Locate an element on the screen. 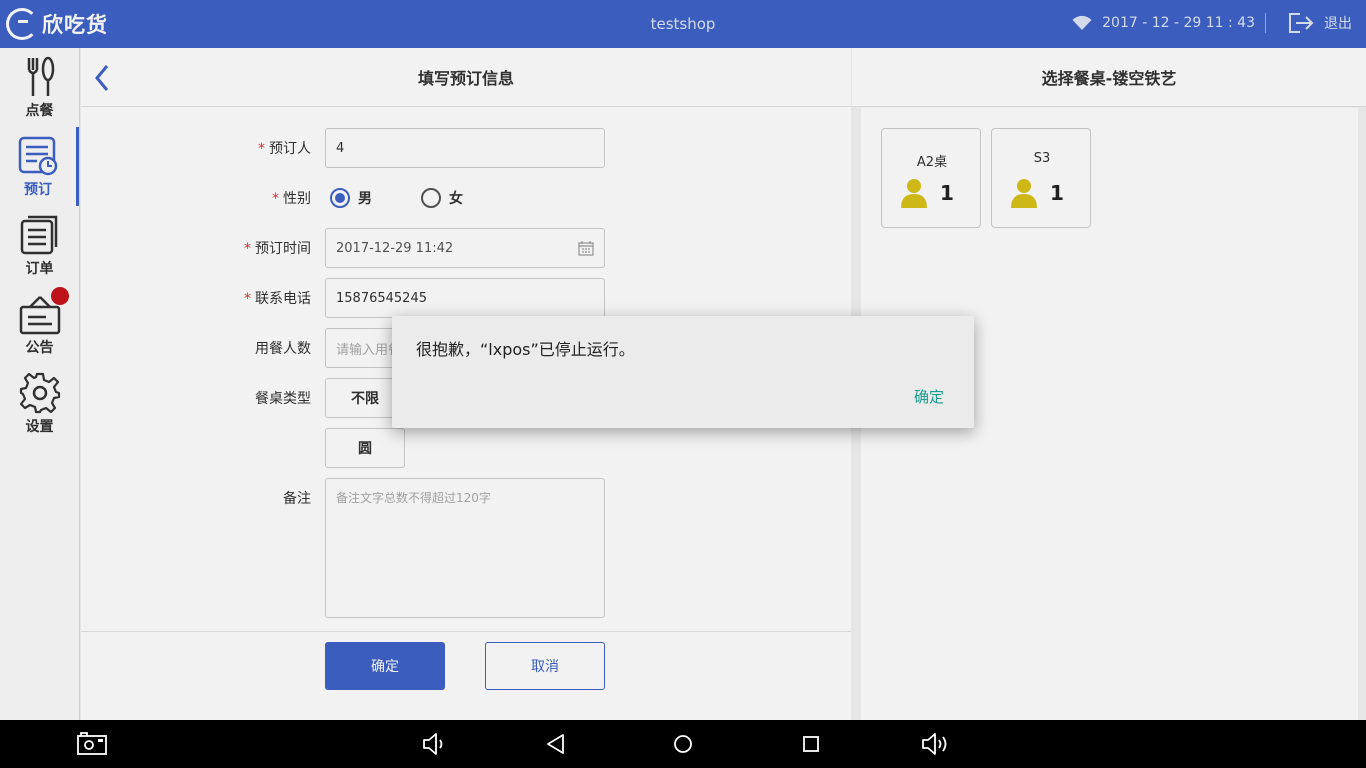 This screenshot has width=1366, height=768. home-icon is located at coordinates (683, 744).